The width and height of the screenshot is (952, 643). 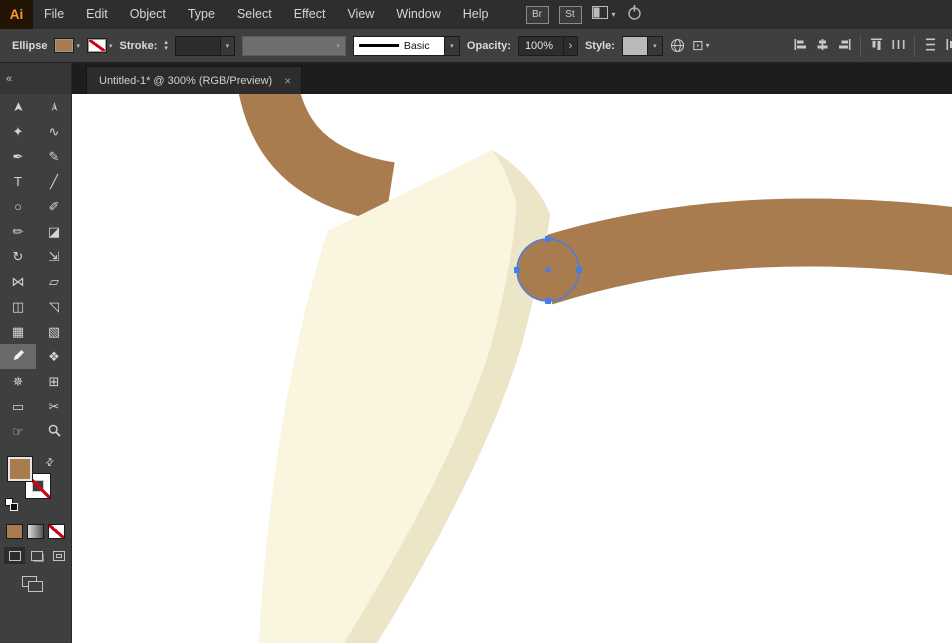 What do you see at coordinates (548, 239) in the screenshot?
I see `selection-handle-top` at bounding box center [548, 239].